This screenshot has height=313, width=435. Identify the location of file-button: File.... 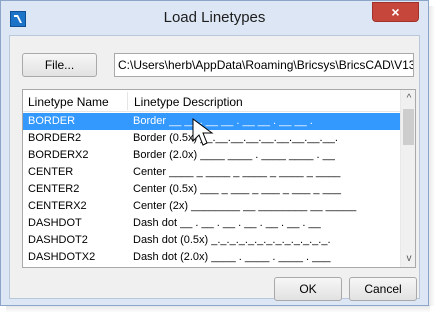
(59, 65).